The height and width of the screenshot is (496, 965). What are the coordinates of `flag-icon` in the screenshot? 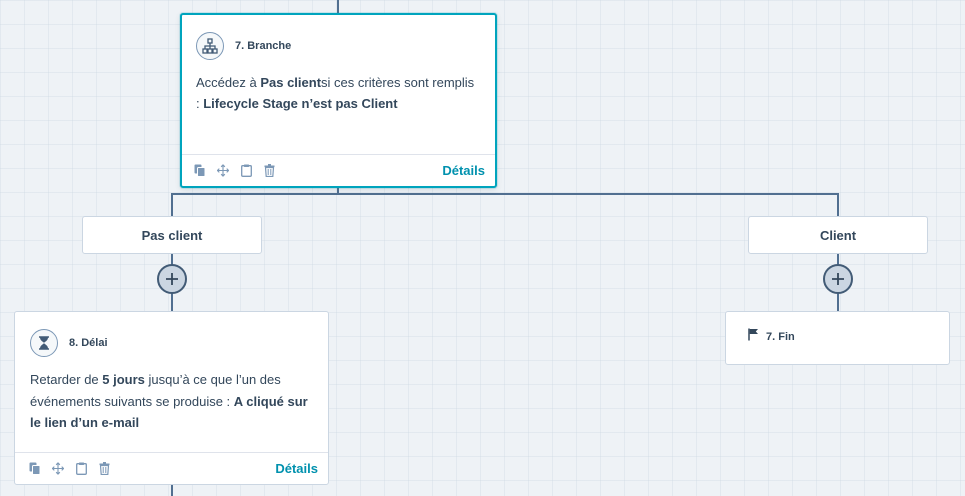 It's located at (753, 337).